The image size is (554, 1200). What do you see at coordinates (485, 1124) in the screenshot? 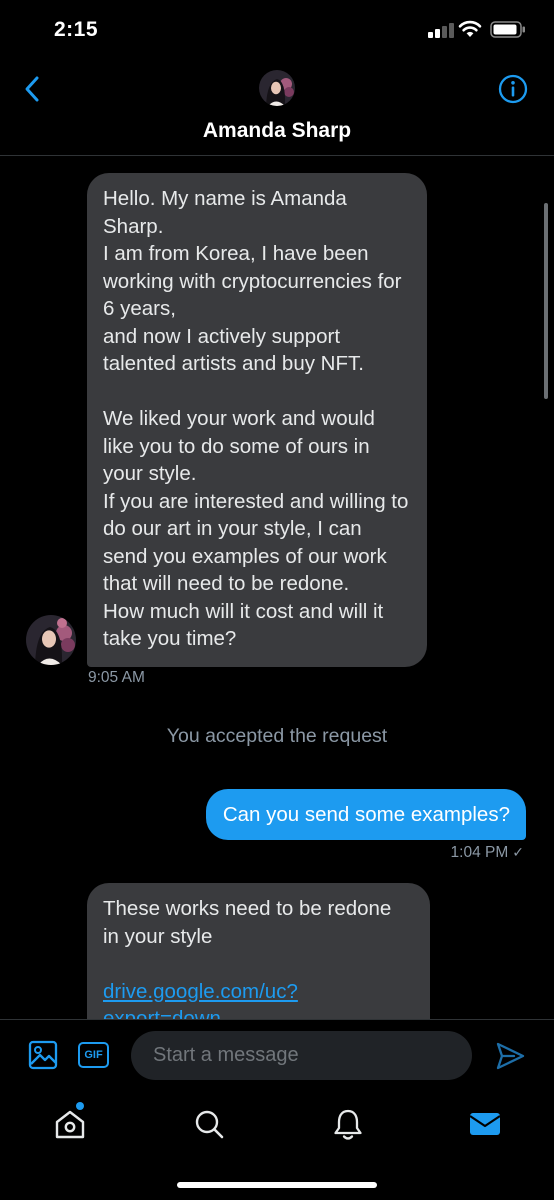
I see `mail-icon` at bounding box center [485, 1124].